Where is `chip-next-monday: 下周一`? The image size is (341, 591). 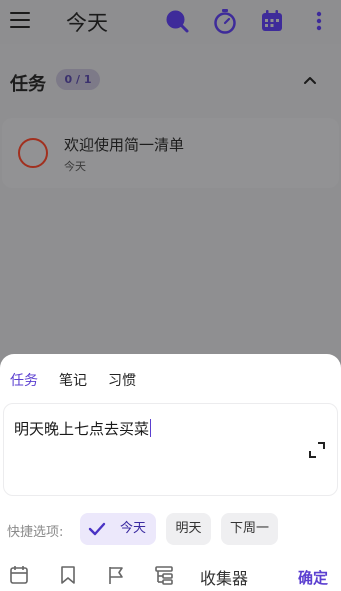 chip-next-monday: 下周一 is located at coordinates (249, 529).